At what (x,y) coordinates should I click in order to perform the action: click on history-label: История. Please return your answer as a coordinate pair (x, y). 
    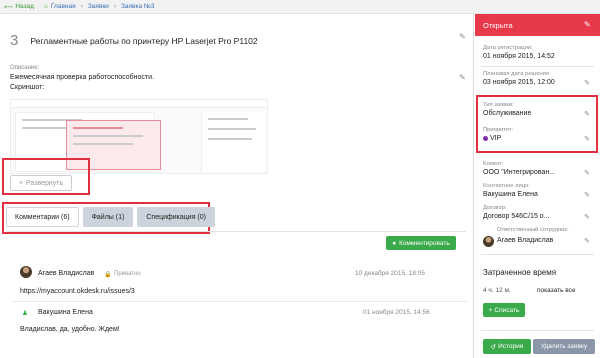
    Looking at the image, I should click on (511, 346).